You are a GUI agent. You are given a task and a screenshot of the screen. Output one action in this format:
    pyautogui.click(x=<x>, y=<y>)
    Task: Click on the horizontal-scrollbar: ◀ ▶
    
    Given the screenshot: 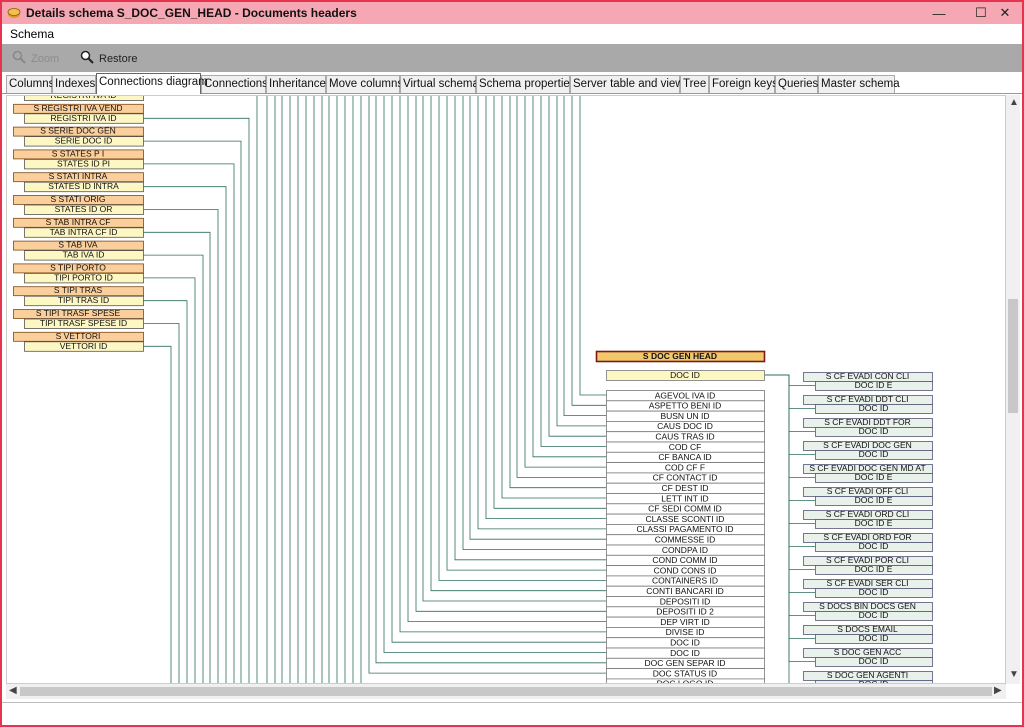 What is the action you would take?
    pyautogui.click(x=506, y=691)
    